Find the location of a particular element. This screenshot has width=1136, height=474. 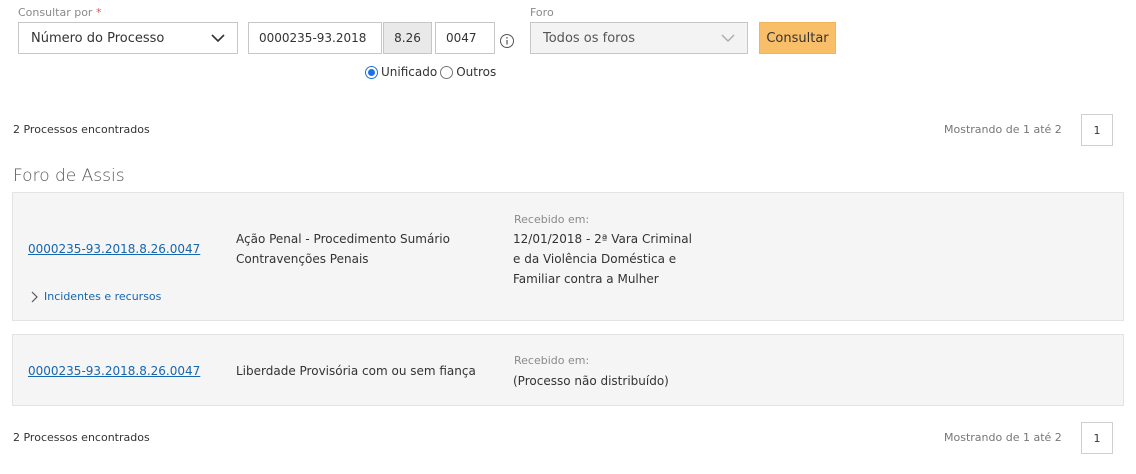

numero-processo-value: 0000235-93.2018 is located at coordinates (313, 38).